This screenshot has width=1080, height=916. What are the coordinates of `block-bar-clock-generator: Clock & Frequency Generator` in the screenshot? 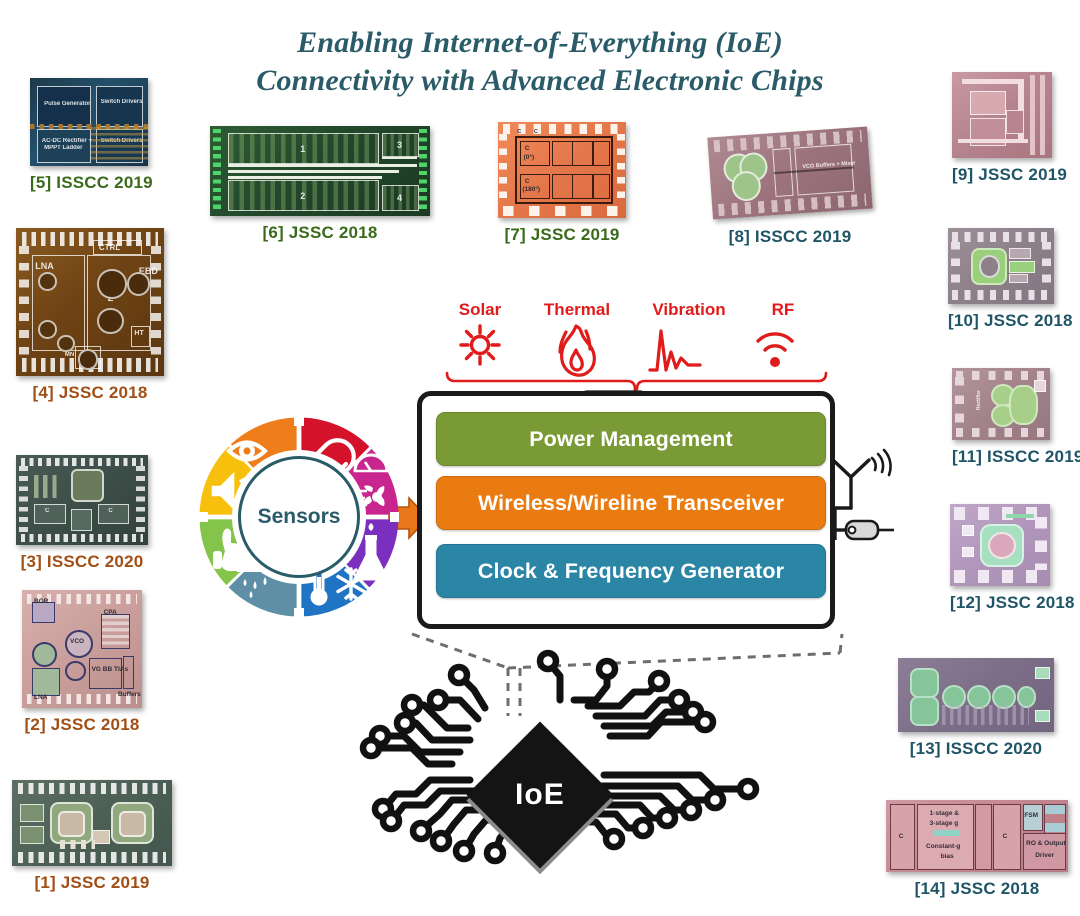 It's located at (631, 571).